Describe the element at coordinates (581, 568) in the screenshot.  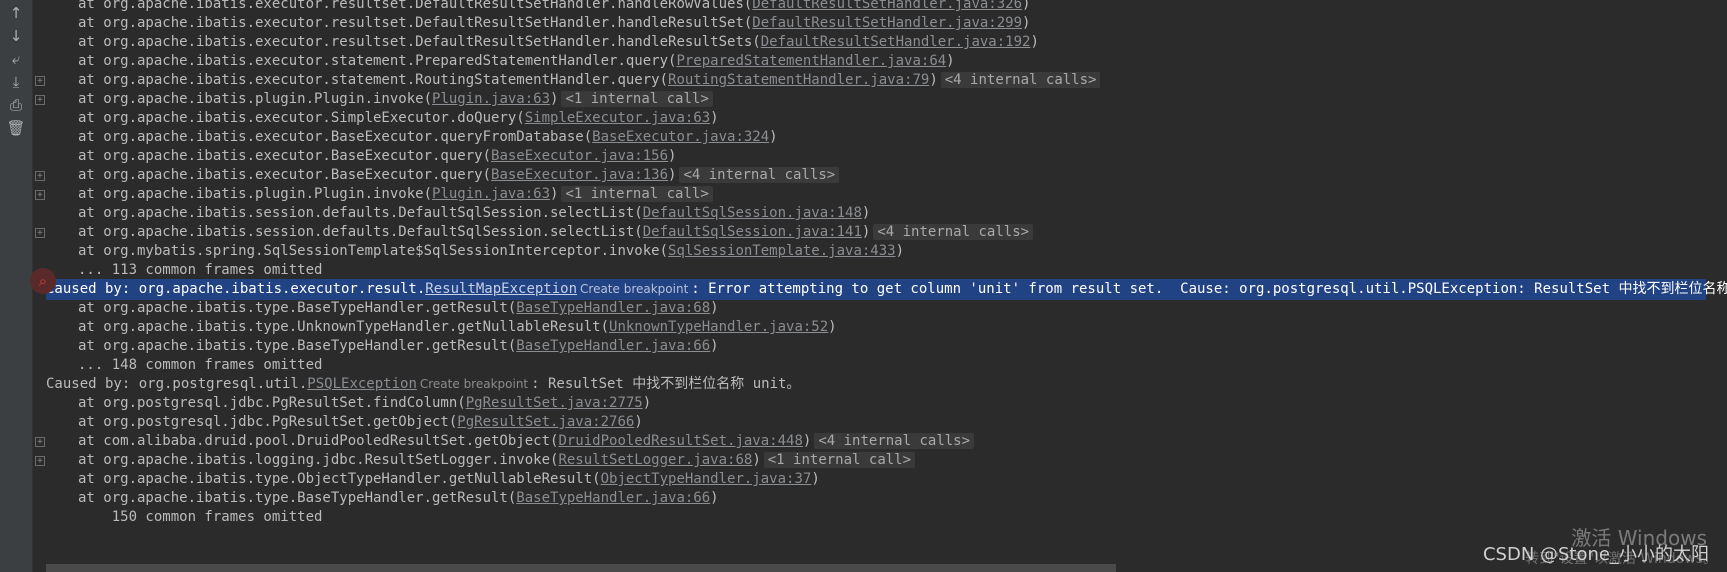
I see `horizontal-scrollbar` at that location.